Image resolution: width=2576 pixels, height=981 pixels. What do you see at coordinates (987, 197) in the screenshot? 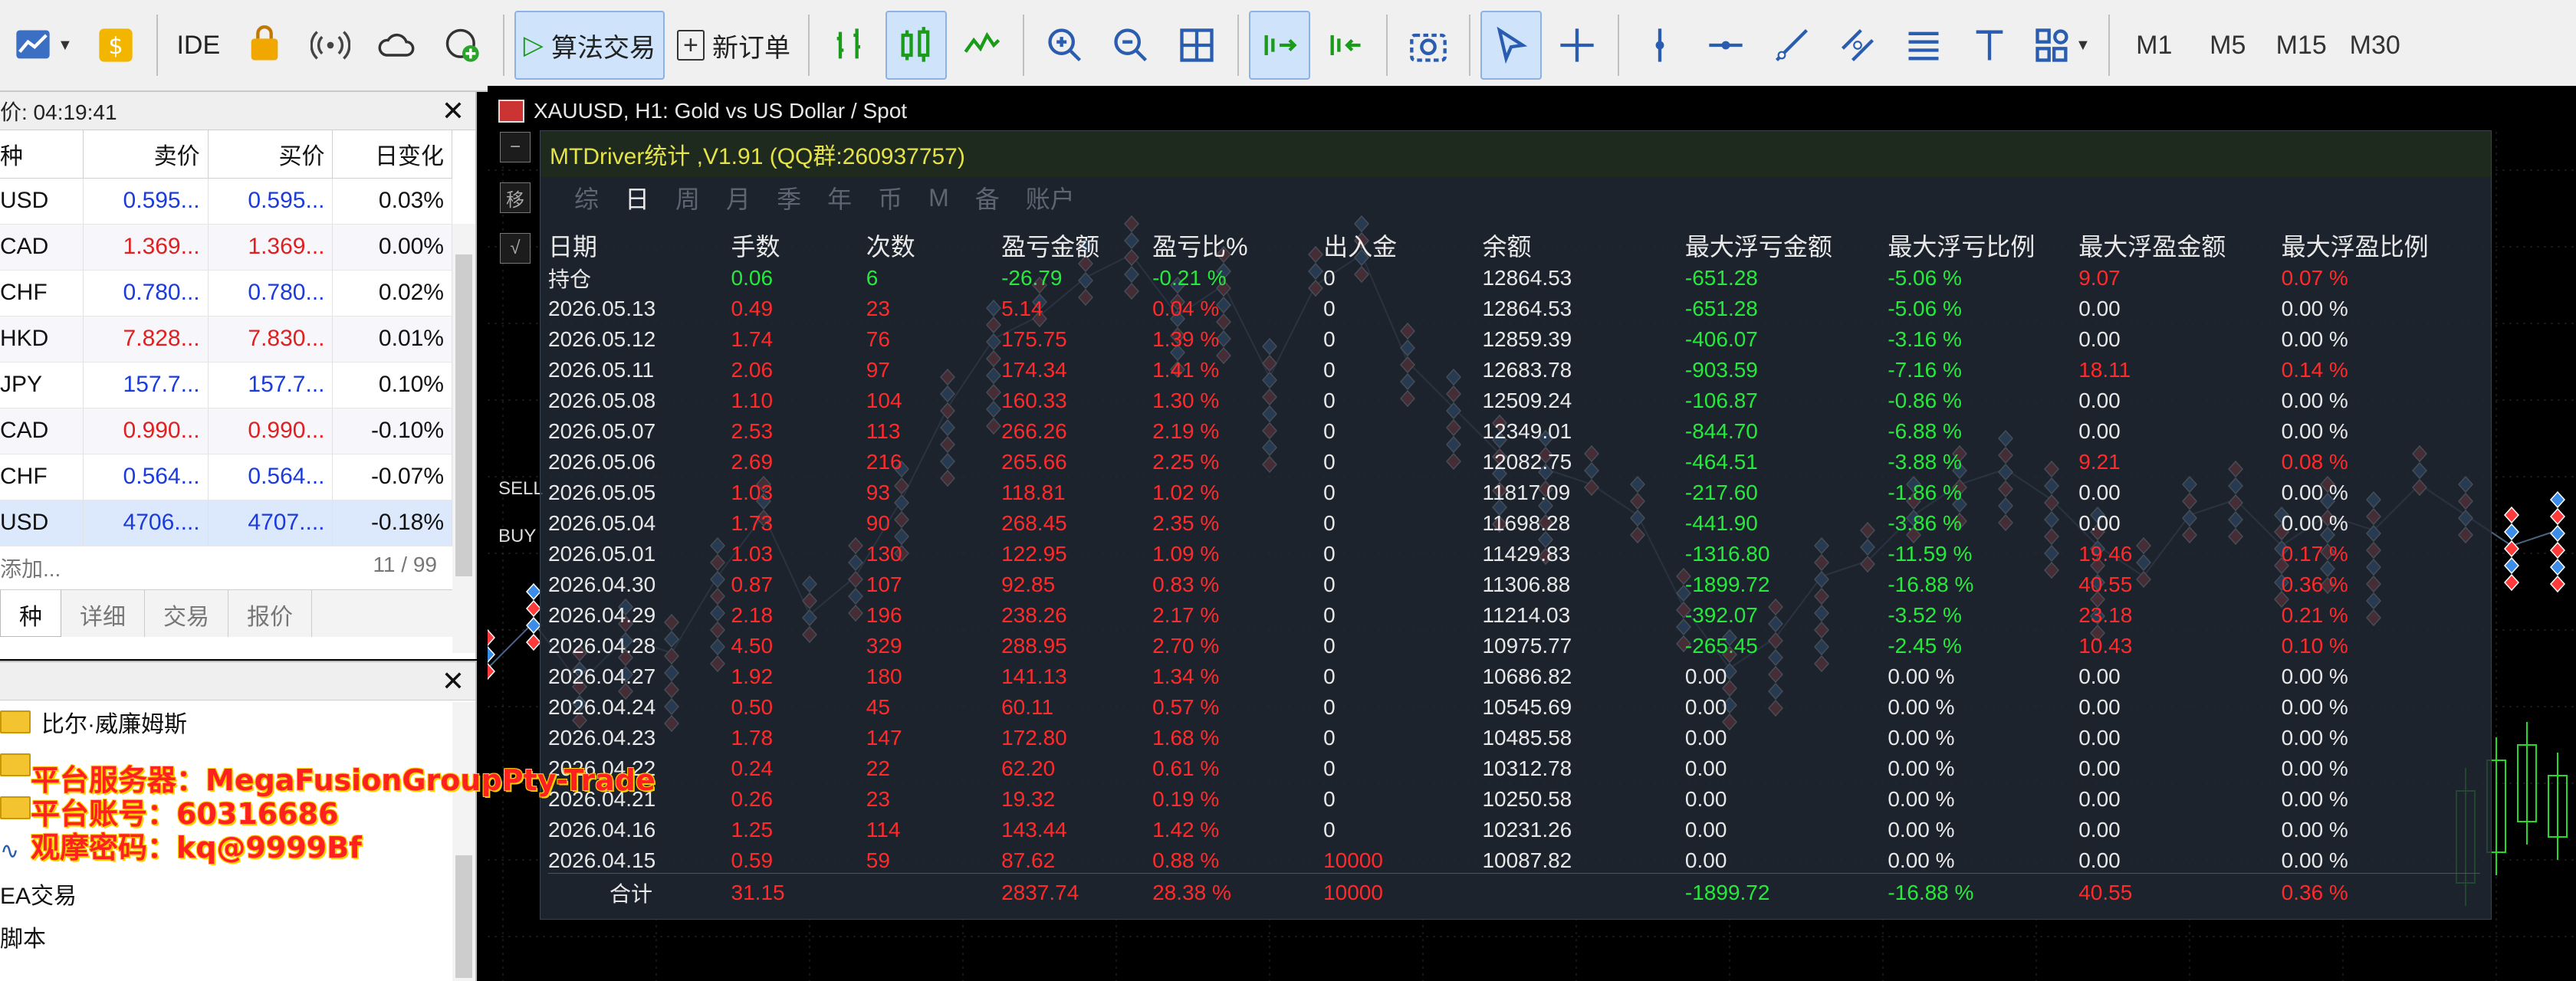
I see `stats-tab: 备` at bounding box center [987, 197].